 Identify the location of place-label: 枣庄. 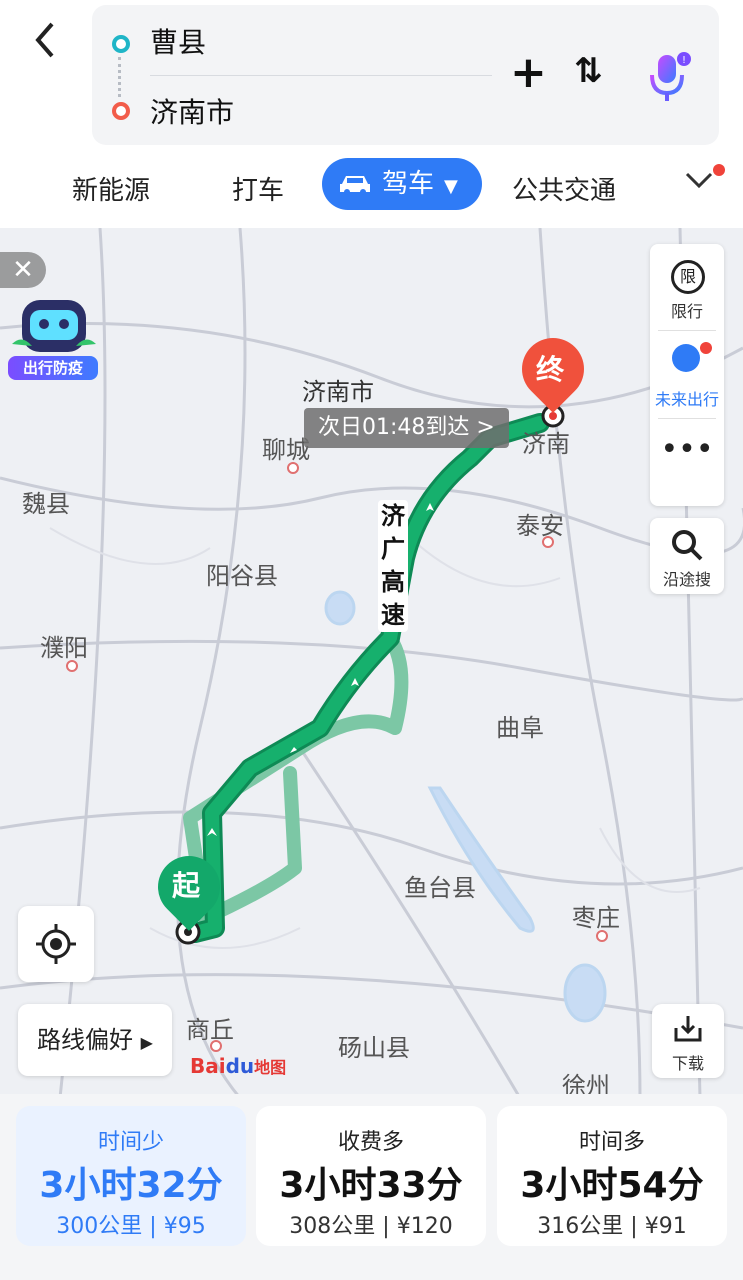
(596, 918).